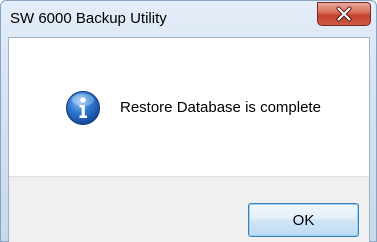 The image size is (377, 242). I want to click on close-icon, so click(344, 14).